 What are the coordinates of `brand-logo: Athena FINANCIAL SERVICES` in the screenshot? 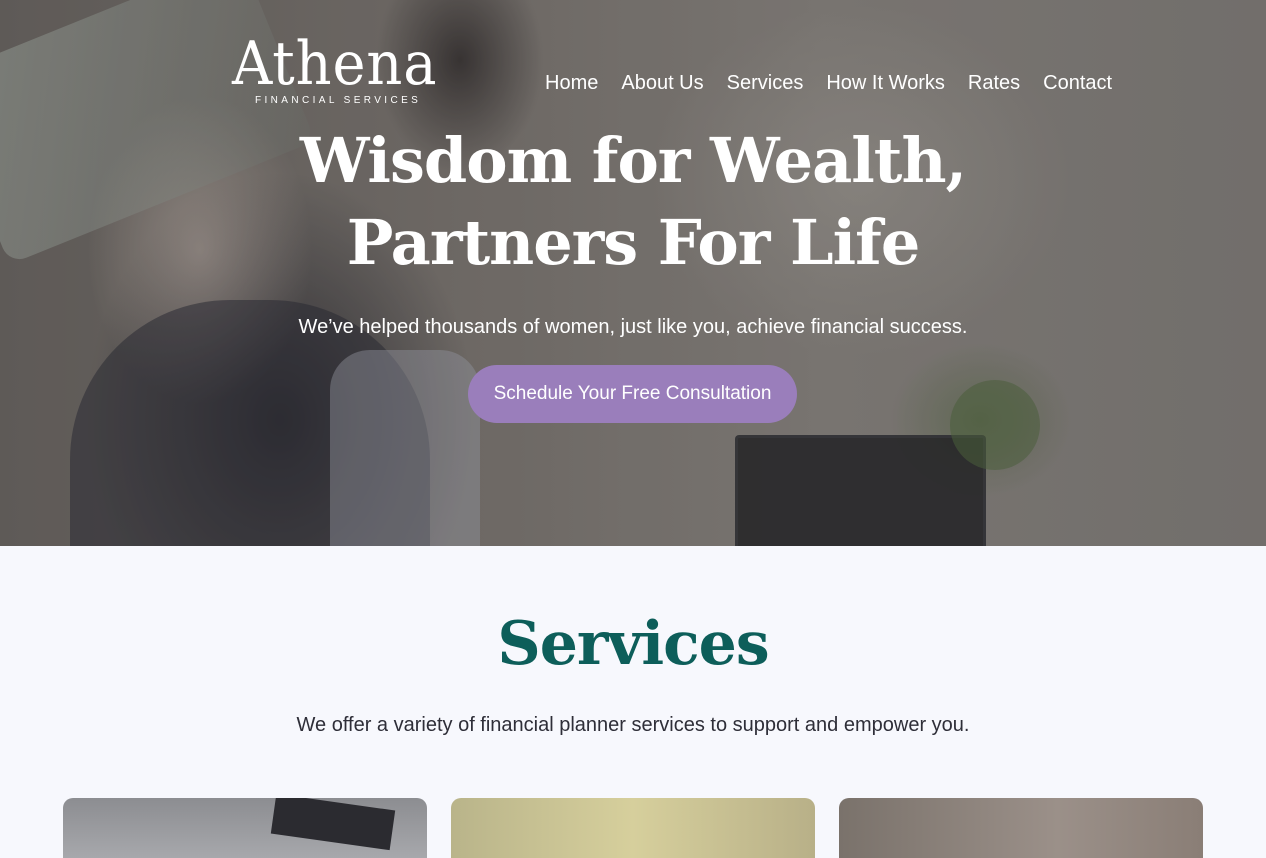 It's located at (337, 70).